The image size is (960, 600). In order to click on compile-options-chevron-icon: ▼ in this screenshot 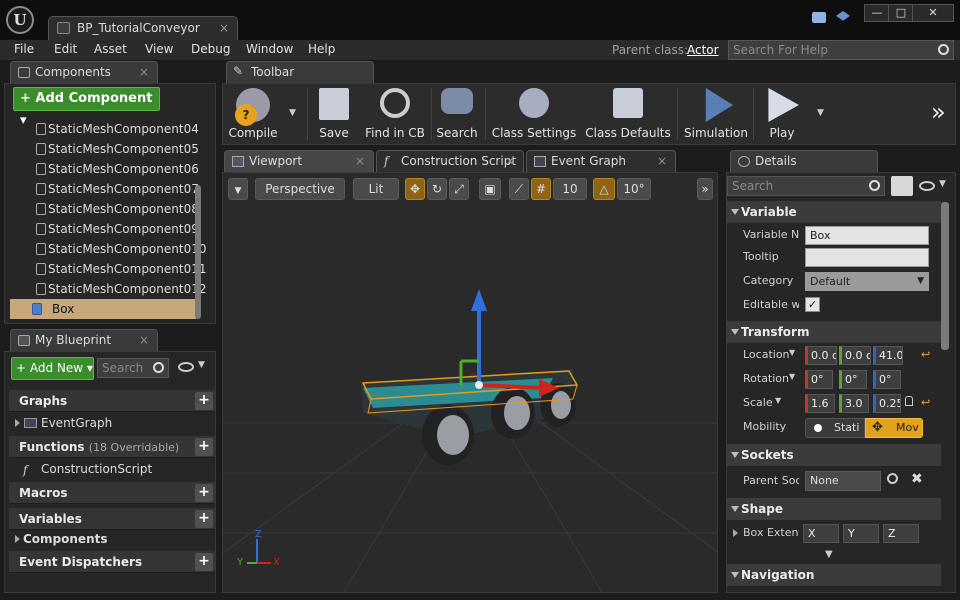, I will do `click(292, 113)`.